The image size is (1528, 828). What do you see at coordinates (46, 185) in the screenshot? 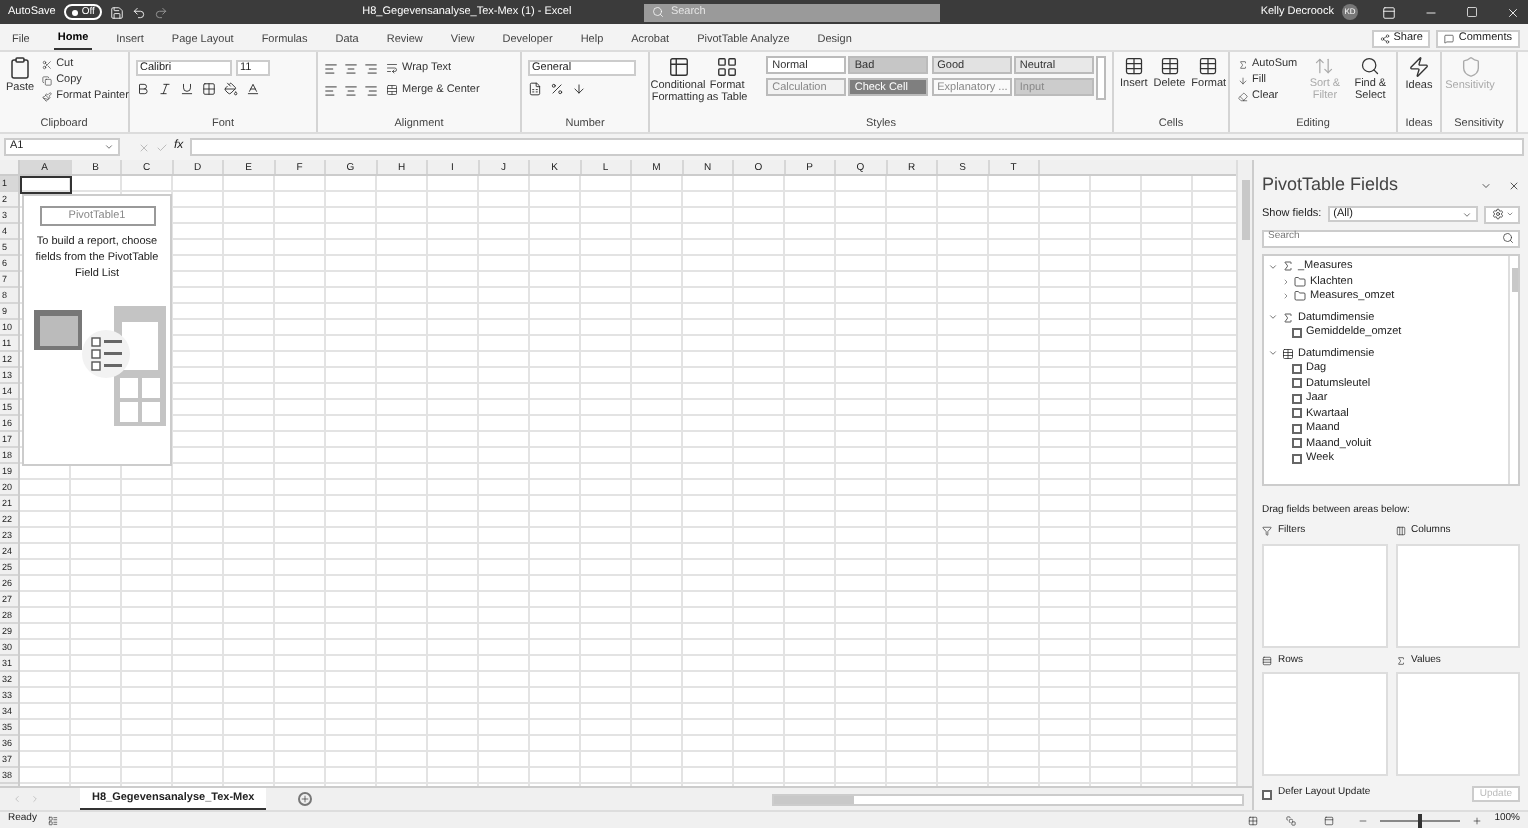
I see `selected-cell` at bounding box center [46, 185].